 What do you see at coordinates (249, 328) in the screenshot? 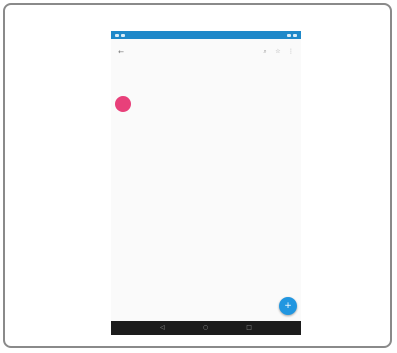
I see `nav-recents-icon: □` at bounding box center [249, 328].